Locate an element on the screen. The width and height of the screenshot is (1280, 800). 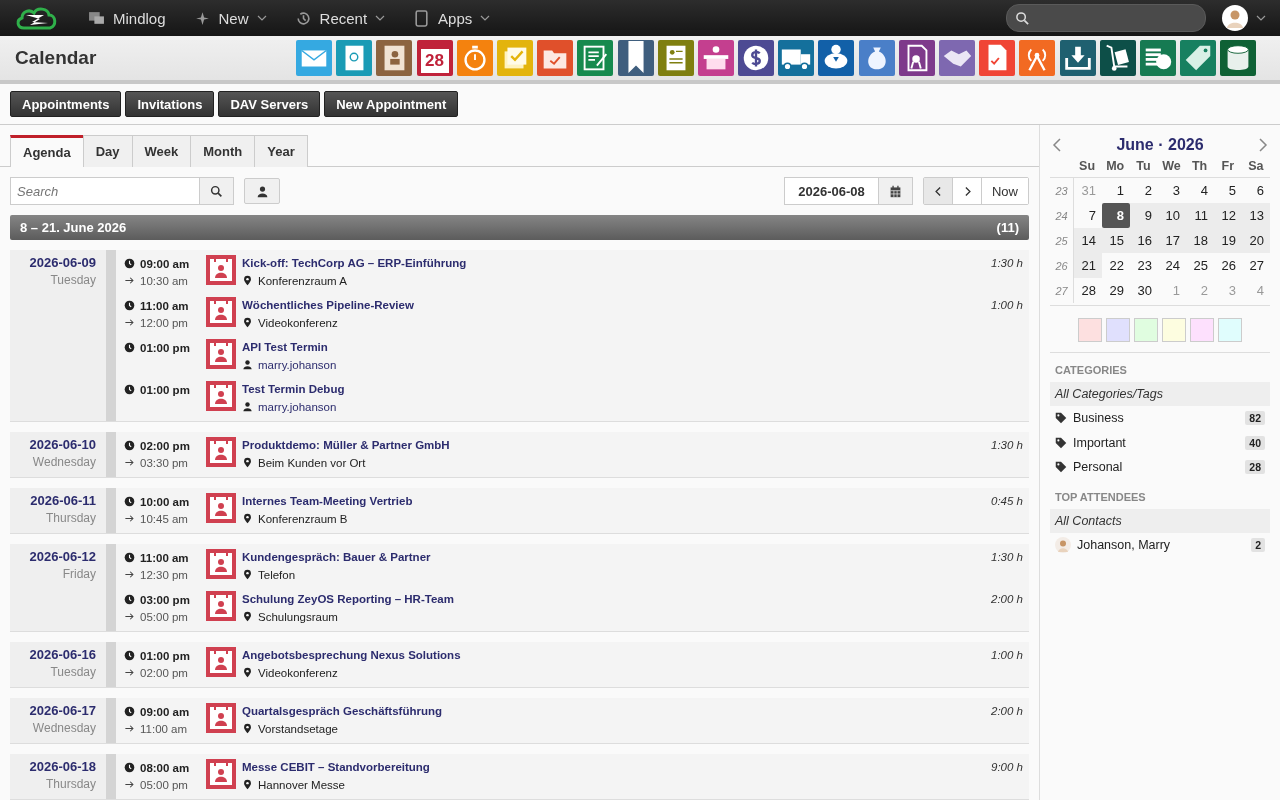
calendar-day: 5 is located at coordinates (1228, 190).